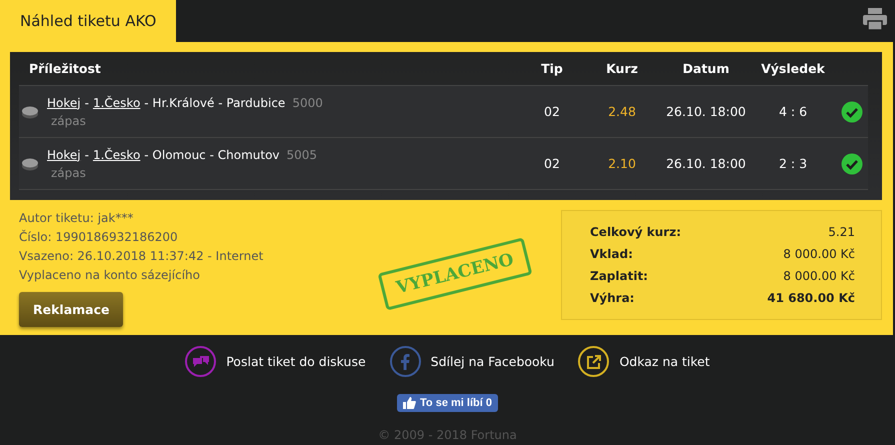 Image resolution: width=895 pixels, height=445 pixels. What do you see at coordinates (302, 155) in the screenshot?
I see `event-code: 5005` at bounding box center [302, 155].